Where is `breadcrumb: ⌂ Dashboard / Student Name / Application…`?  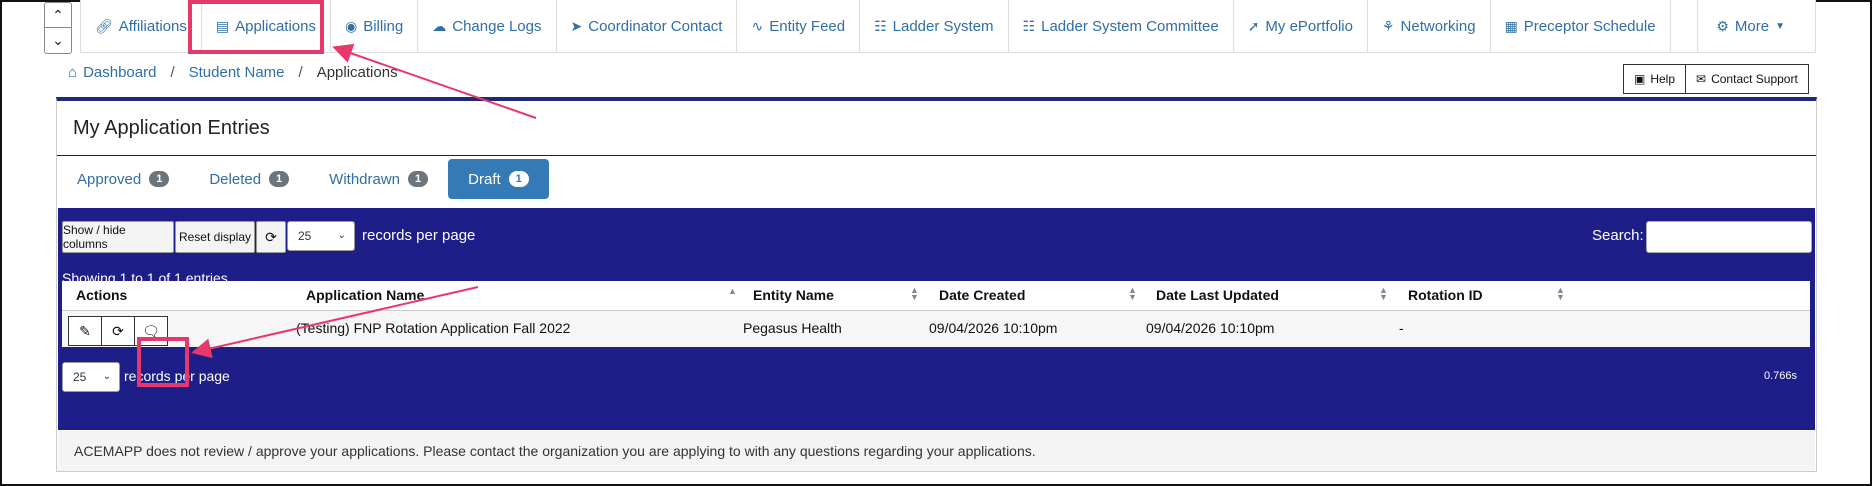
breadcrumb: ⌂ Dashboard / Student Name / Application… is located at coordinates (233, 72).